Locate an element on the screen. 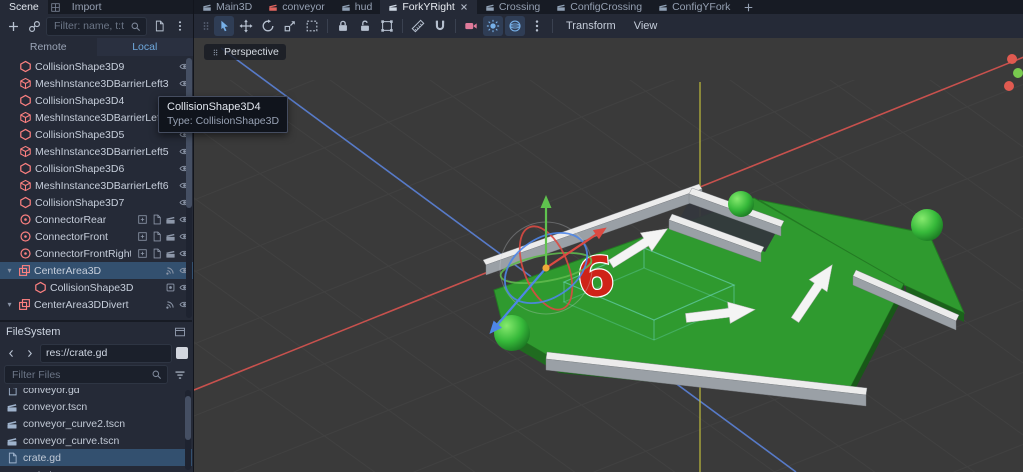 This screenshot has width=1023, height=472. tree-item-CollisionShape3D6: CollisionShape3D6 is located at coordinates (96, 168).